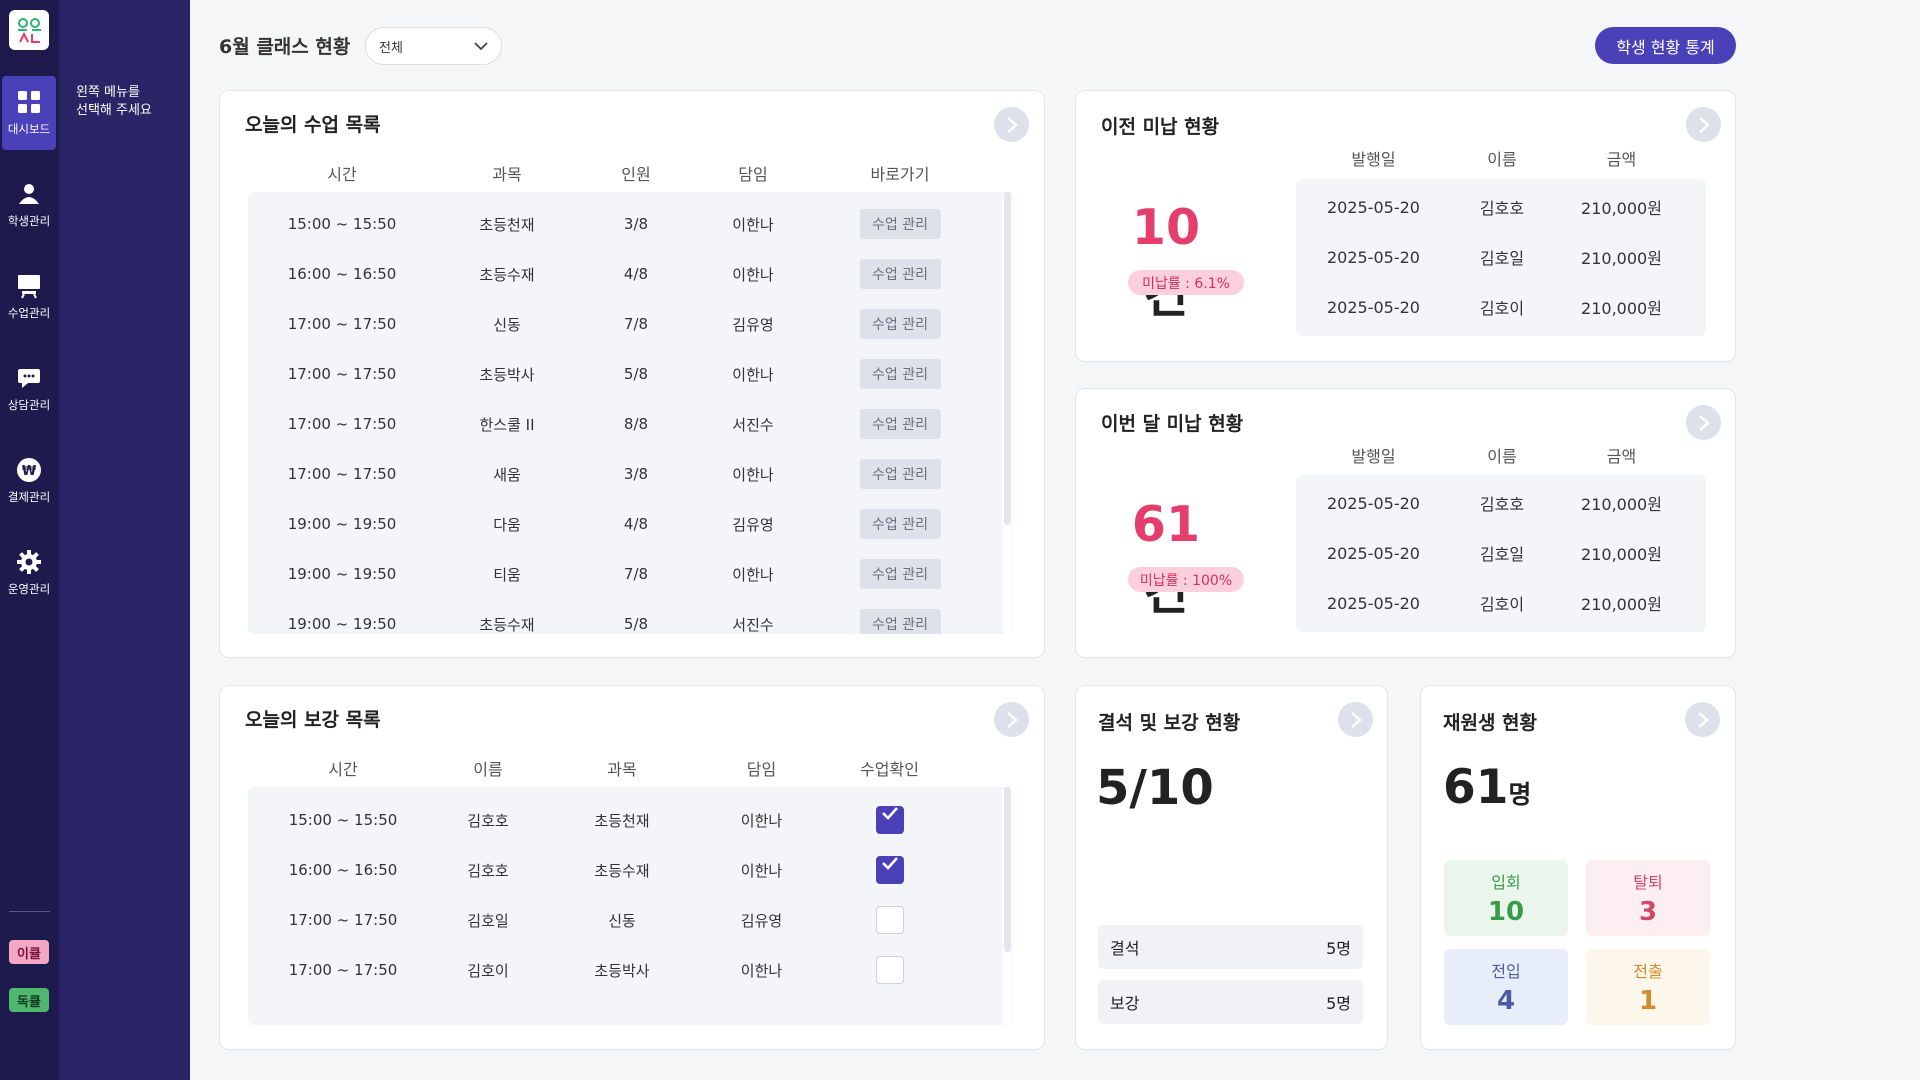 The width and height of the screenshot is (1920, 1080). Describe the element at coordinates (1506, 987) in the screenshot. I see `tile-transfer-in: 전입 4` at that location.